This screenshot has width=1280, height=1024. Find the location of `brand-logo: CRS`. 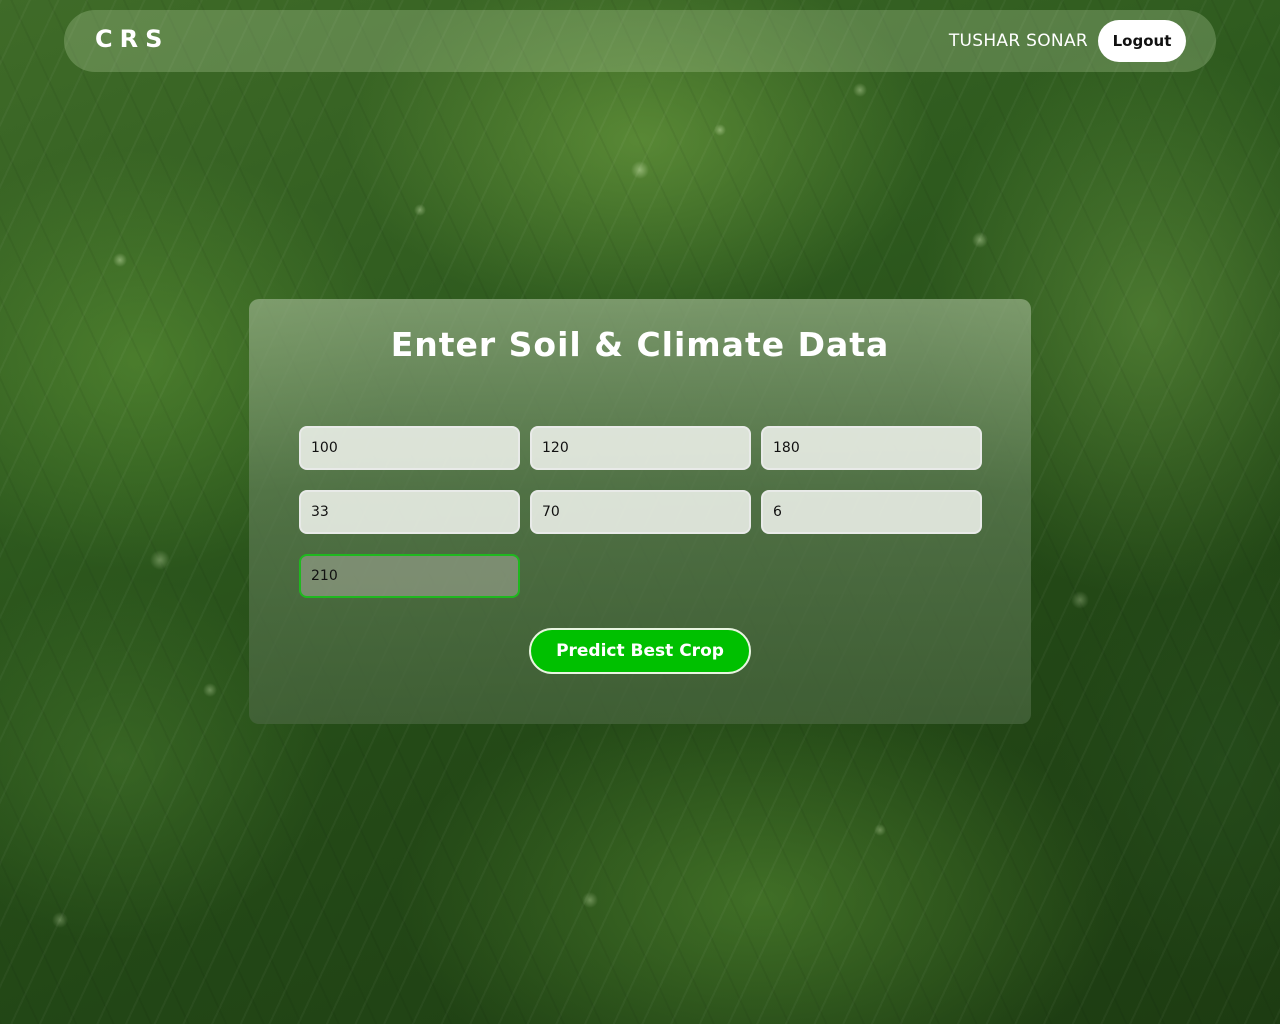

brand-logo: CRS is located at coordinates (132, 41).